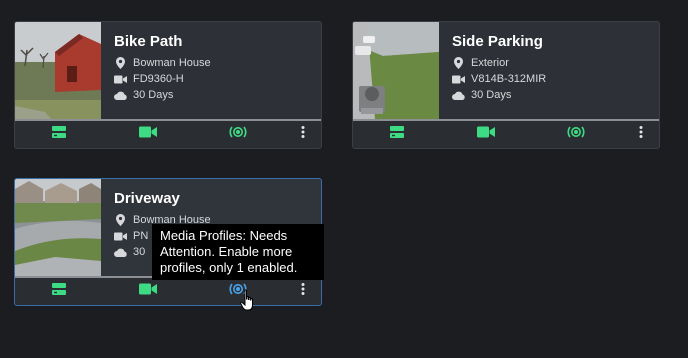 The width and height of the screenshot is (688, 358). Describe the element at coordinates (147, 198) in the screenshot. I see `camera-name: Driveway` at that location.